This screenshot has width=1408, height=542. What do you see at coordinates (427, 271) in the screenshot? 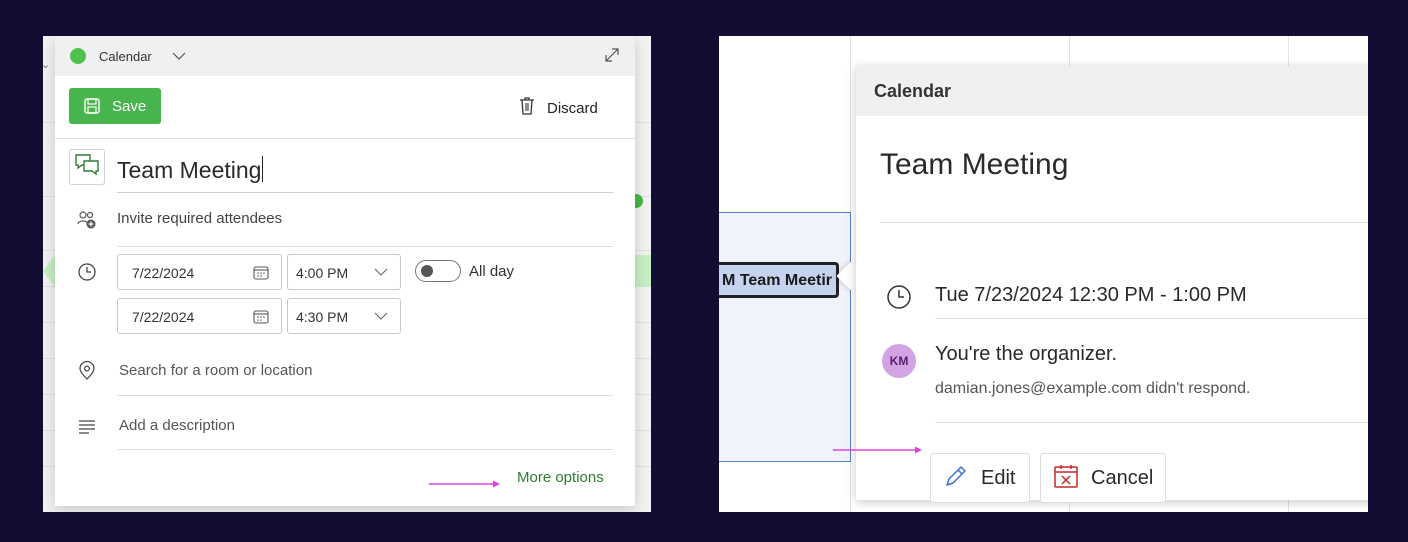
I see `toggle-knob` at bounding box center [427, 271].